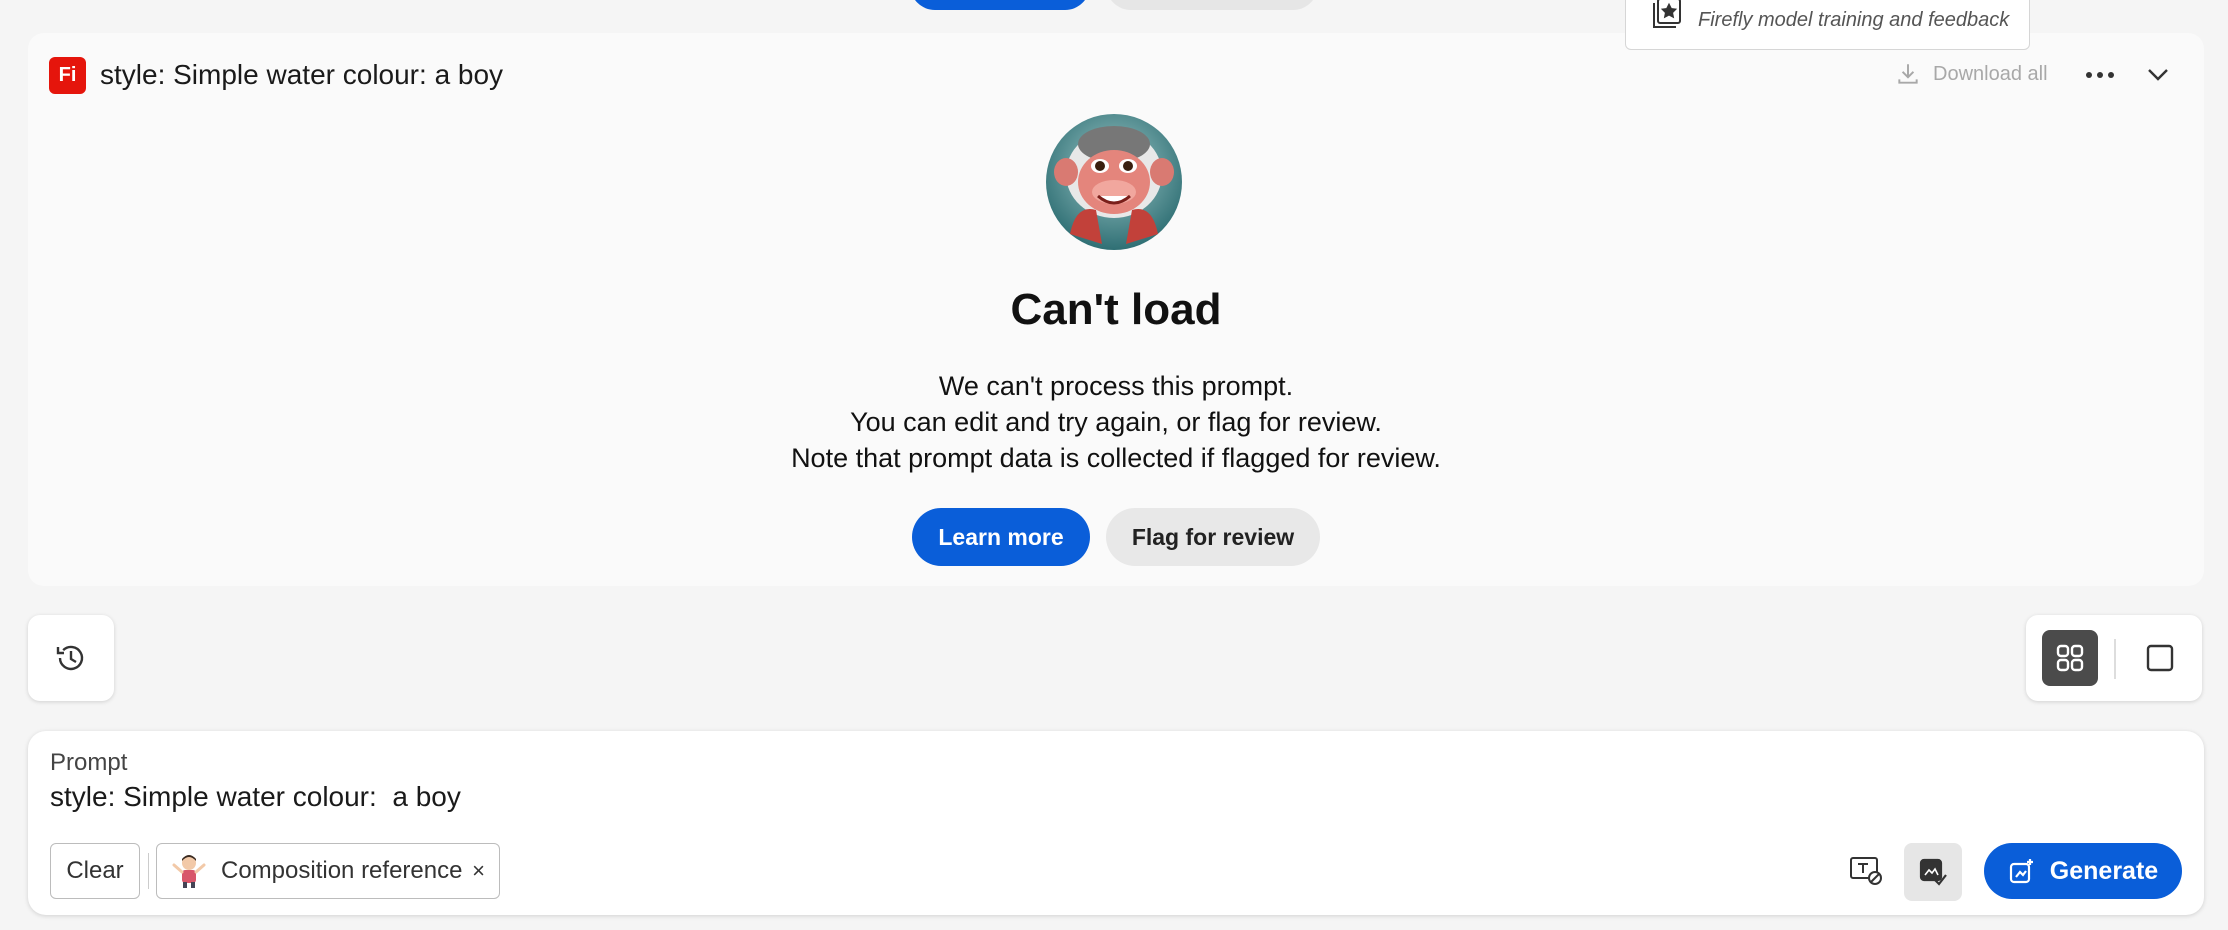 The width and height of the screenshot is (2228, 930). What do you see at coordinates (67, 75) in the screenshot?
I see `firefly-badge: Fi` at bounding box center [67, 75].